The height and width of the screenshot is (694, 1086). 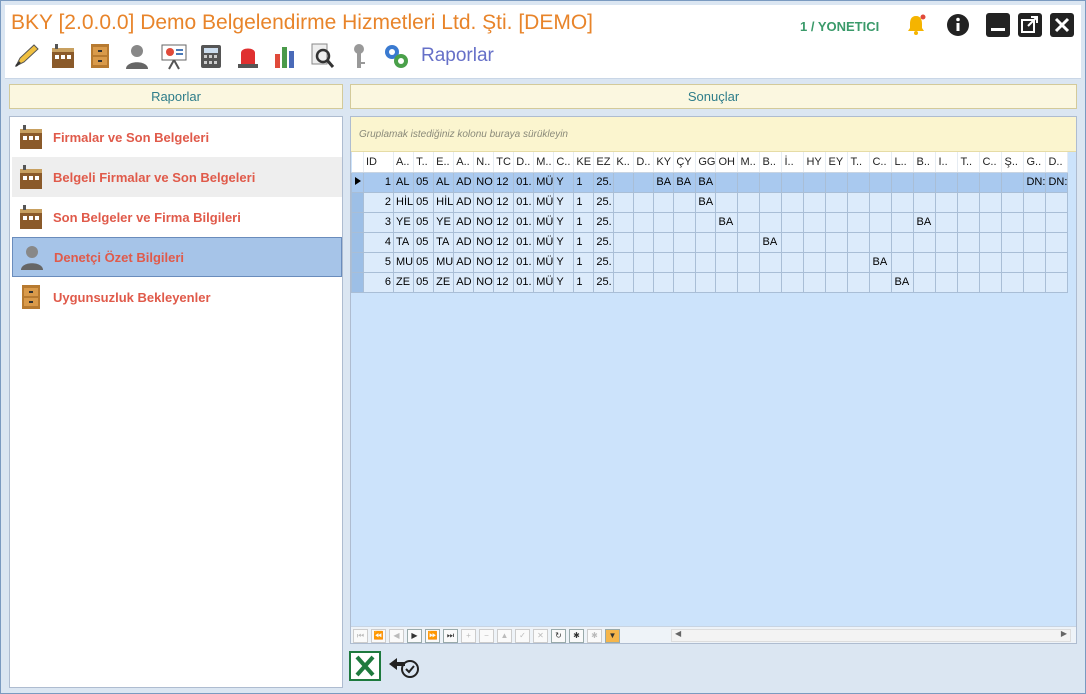 What do you see at coordinates (404, 162) in the screenshot?
I see `column-header: A..` at bounding box center [404, 162].